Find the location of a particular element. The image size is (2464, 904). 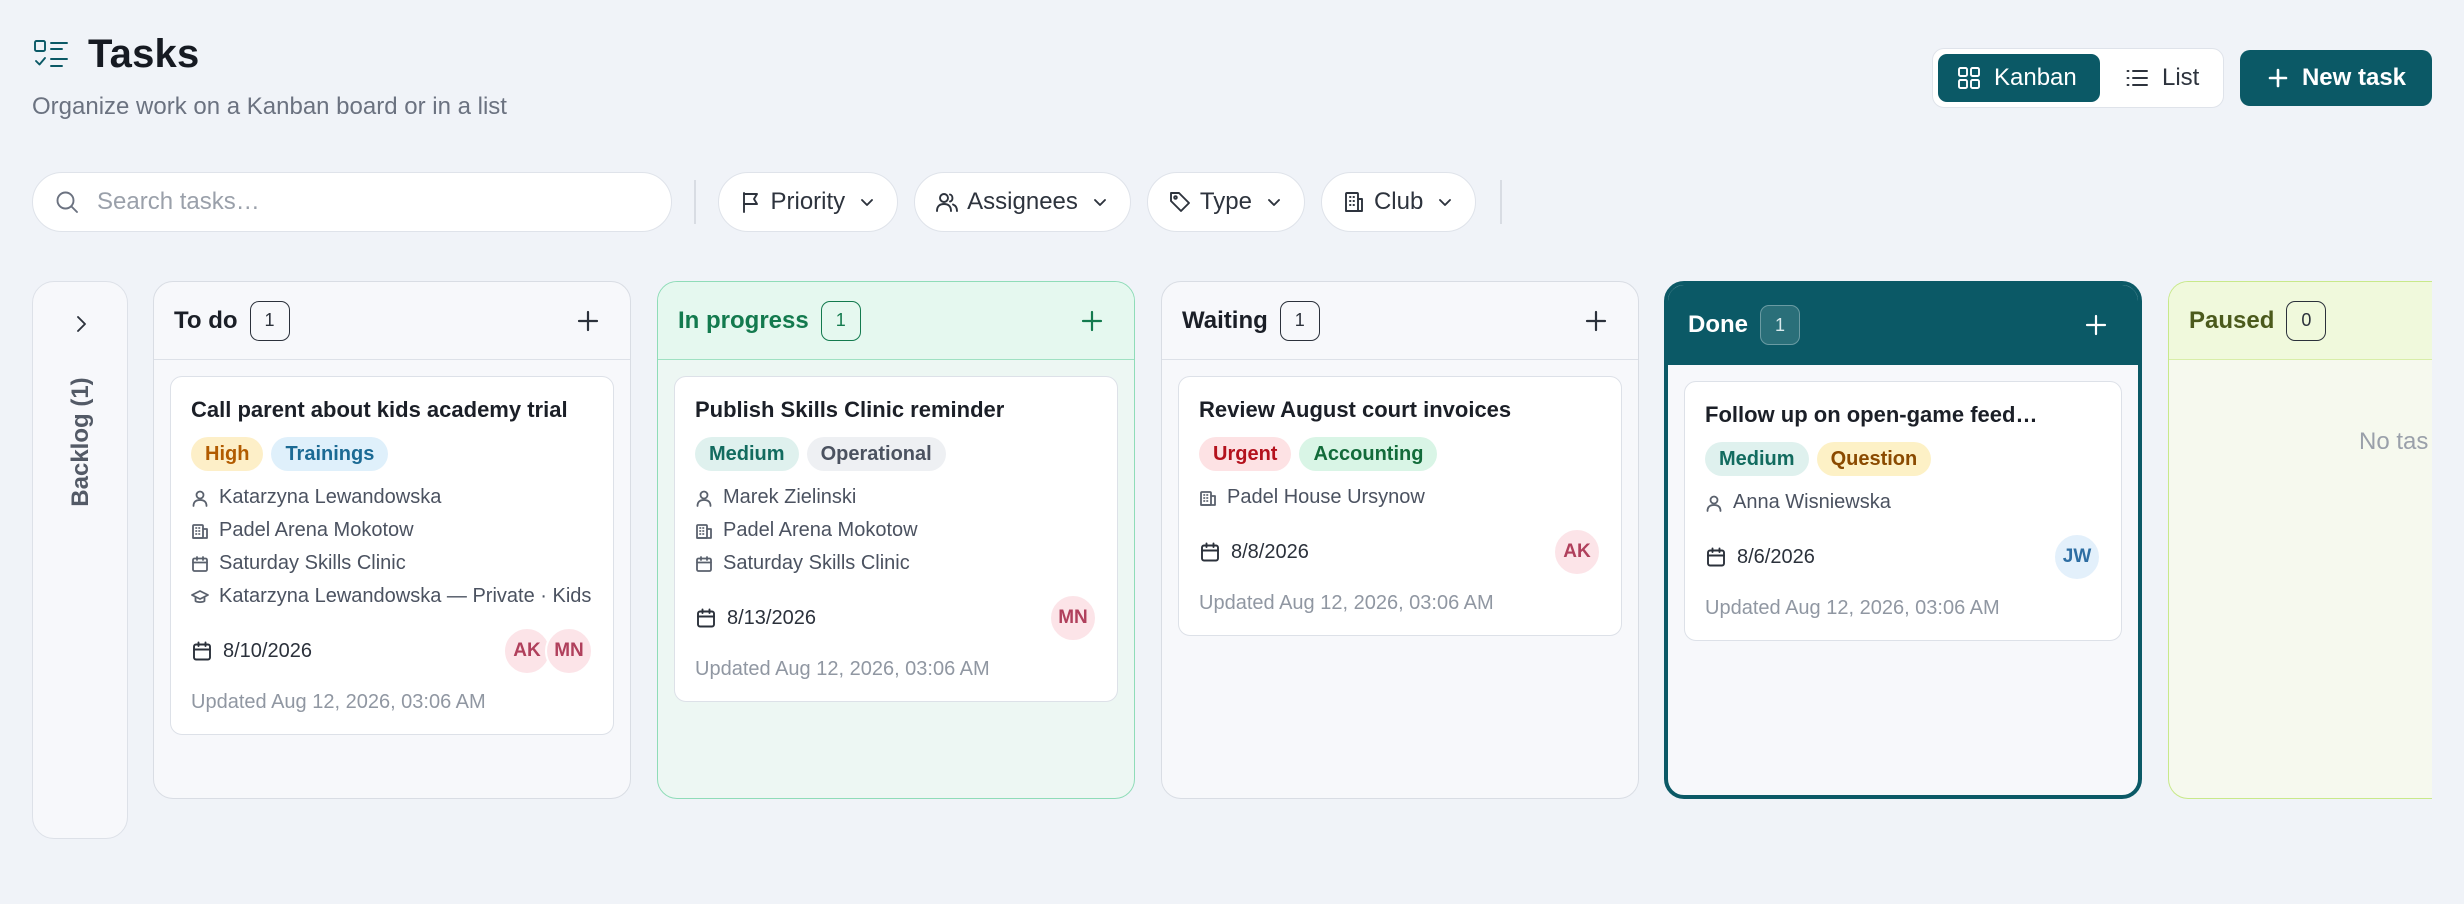

column-title: In progress is located at coordinates (743, 320).